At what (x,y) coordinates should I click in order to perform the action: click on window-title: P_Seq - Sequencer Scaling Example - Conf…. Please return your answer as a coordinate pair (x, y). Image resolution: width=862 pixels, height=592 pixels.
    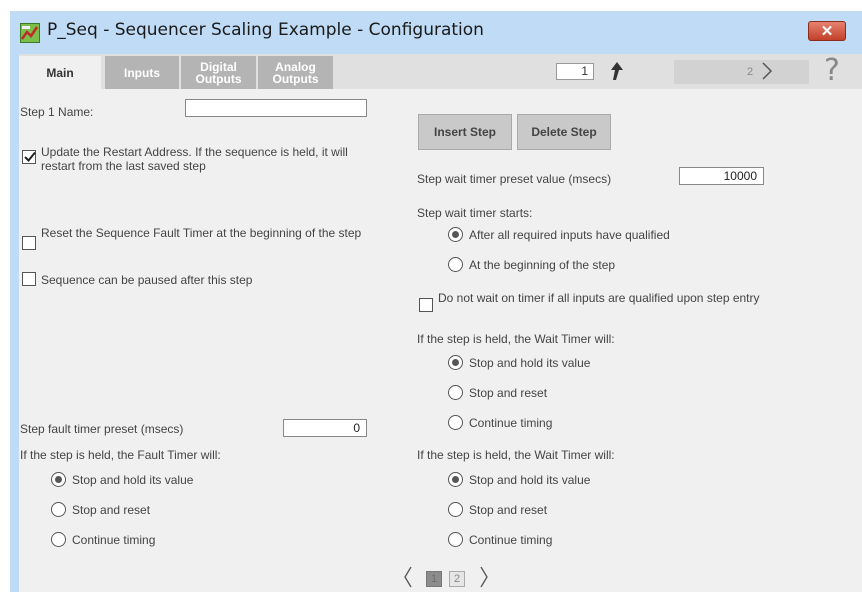
    Looking at the image, I should click on (265, 30).